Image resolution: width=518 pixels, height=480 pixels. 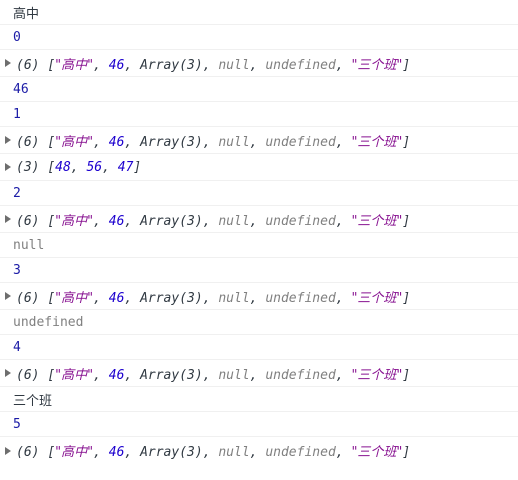 I want to click on console-log-row: 三个班, so click(x=259, y=399).